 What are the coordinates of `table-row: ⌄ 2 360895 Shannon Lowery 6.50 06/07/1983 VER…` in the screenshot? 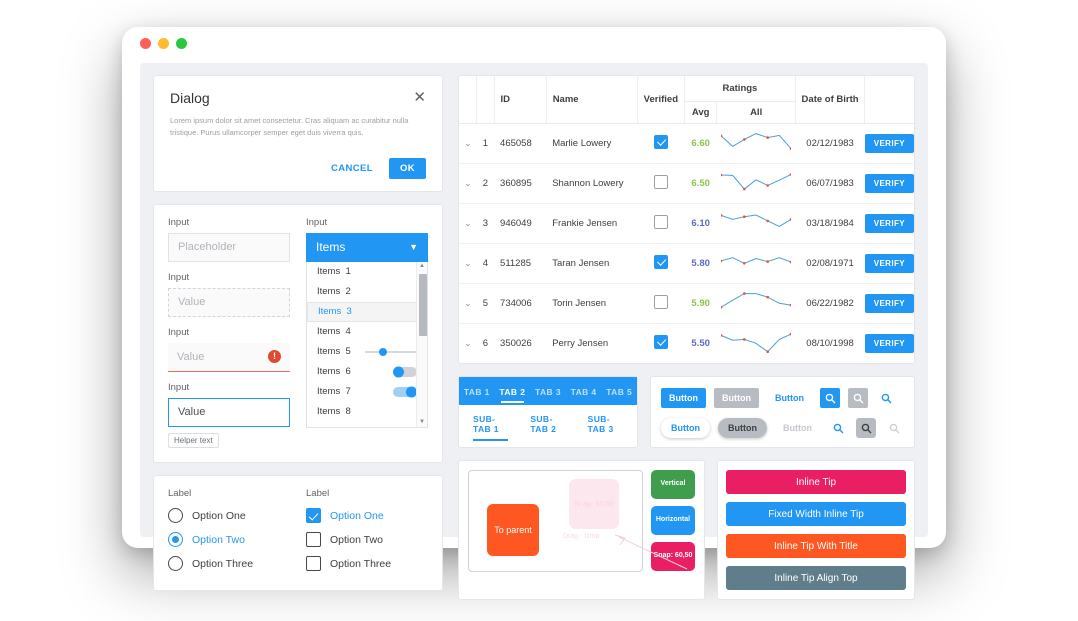 It's located at (686, 183).